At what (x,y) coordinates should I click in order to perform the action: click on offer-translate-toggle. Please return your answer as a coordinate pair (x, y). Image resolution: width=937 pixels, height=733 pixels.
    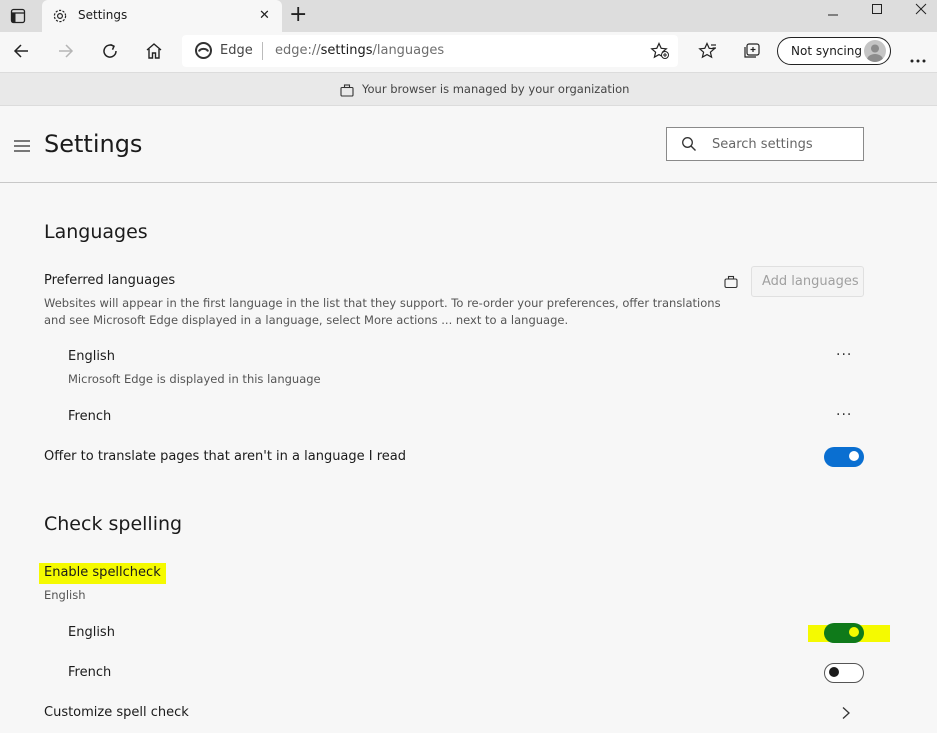
    Looking at the image, I should click on (844, 457).